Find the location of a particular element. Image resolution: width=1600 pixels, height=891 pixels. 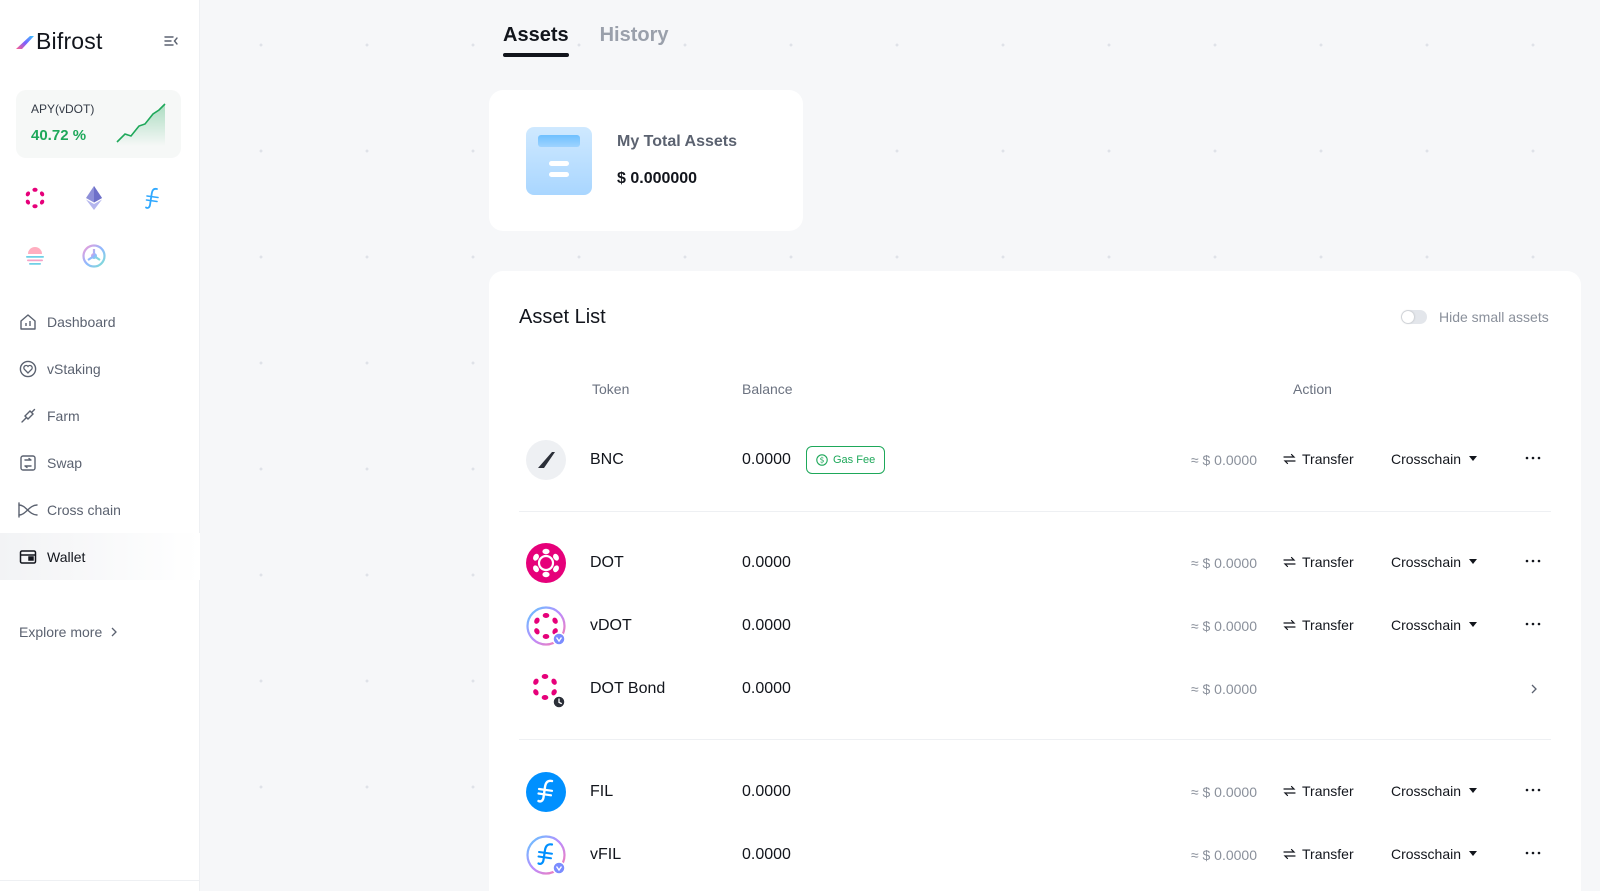

filecoin-chain-button is located at coordinates (153, 198).